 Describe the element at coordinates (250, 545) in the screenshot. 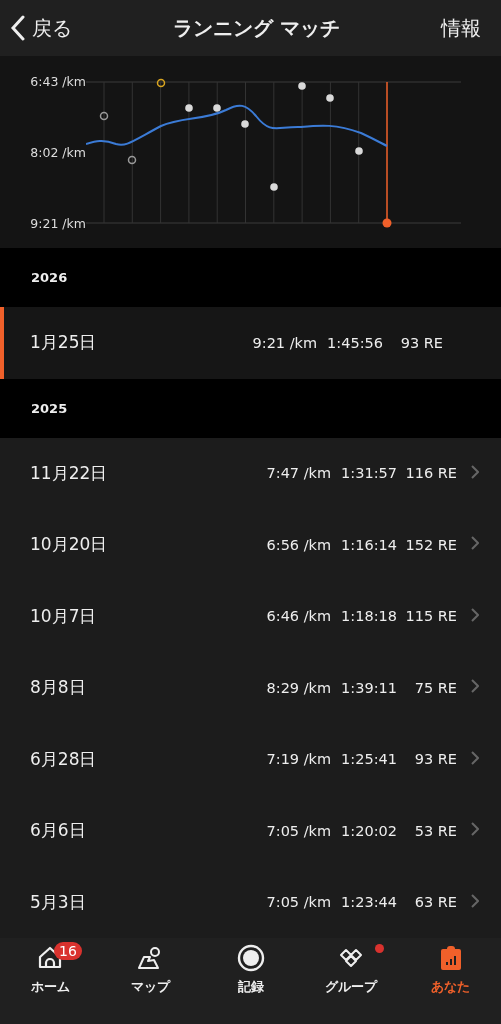

I see `run-row: 10月20日 6:56 /km 1:16:14 152 RE` at that location.